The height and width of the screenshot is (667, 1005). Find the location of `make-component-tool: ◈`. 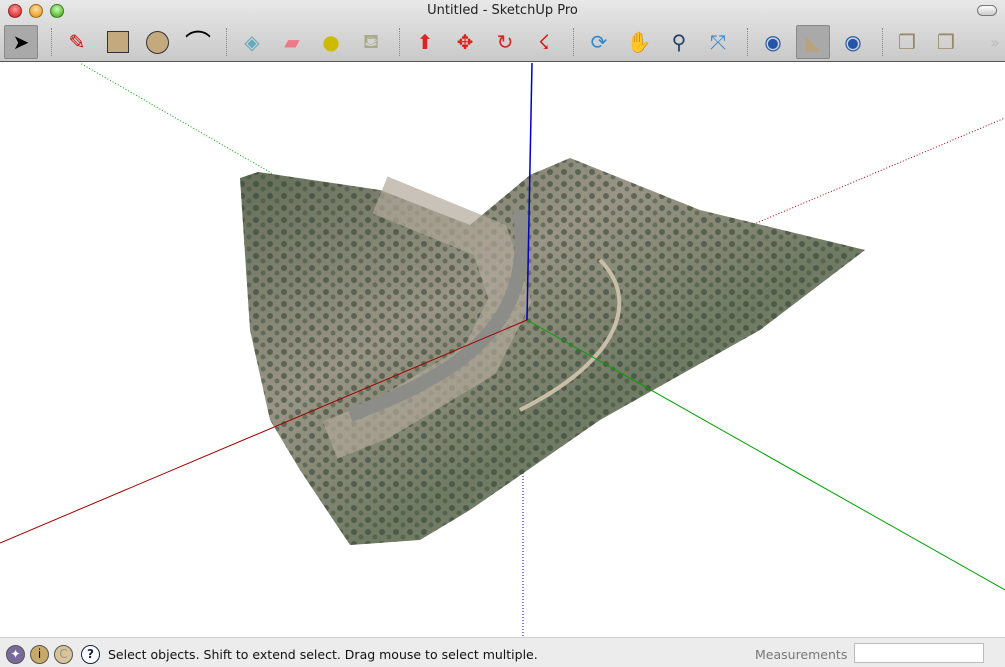

make-component-tool: ◈ is located at coordinates (252, 42).